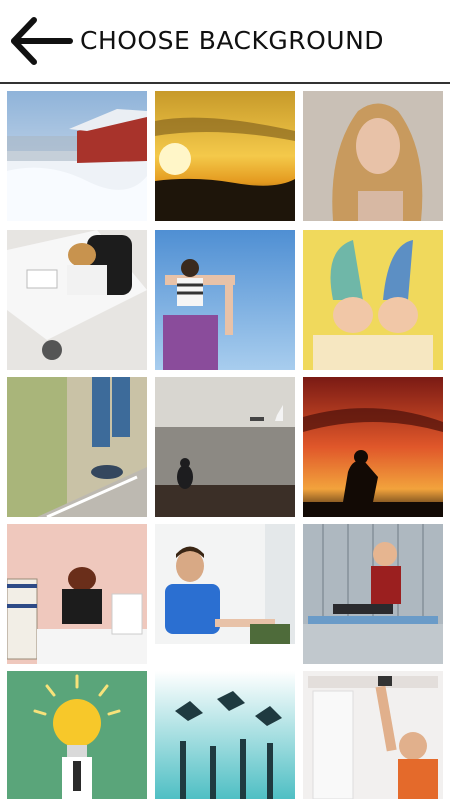 The image size is (450, 800). What do you see at coordinates (232, 40) in the screenshot?
I see `page-title: CHOOSE BACKGROUND` at bounding box center [232, 40].